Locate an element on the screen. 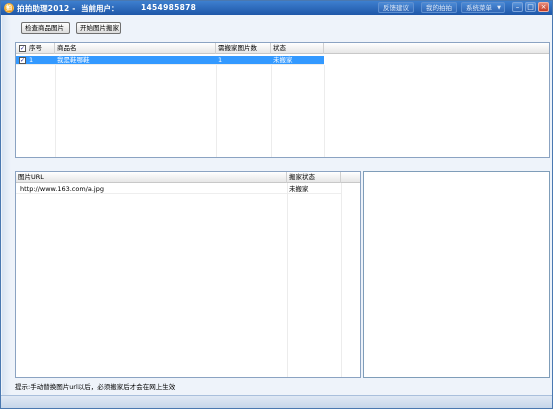 The height and width of the screenshot is (409, 553). header-url-col: 图片URL is located at coordinates (151, 177).